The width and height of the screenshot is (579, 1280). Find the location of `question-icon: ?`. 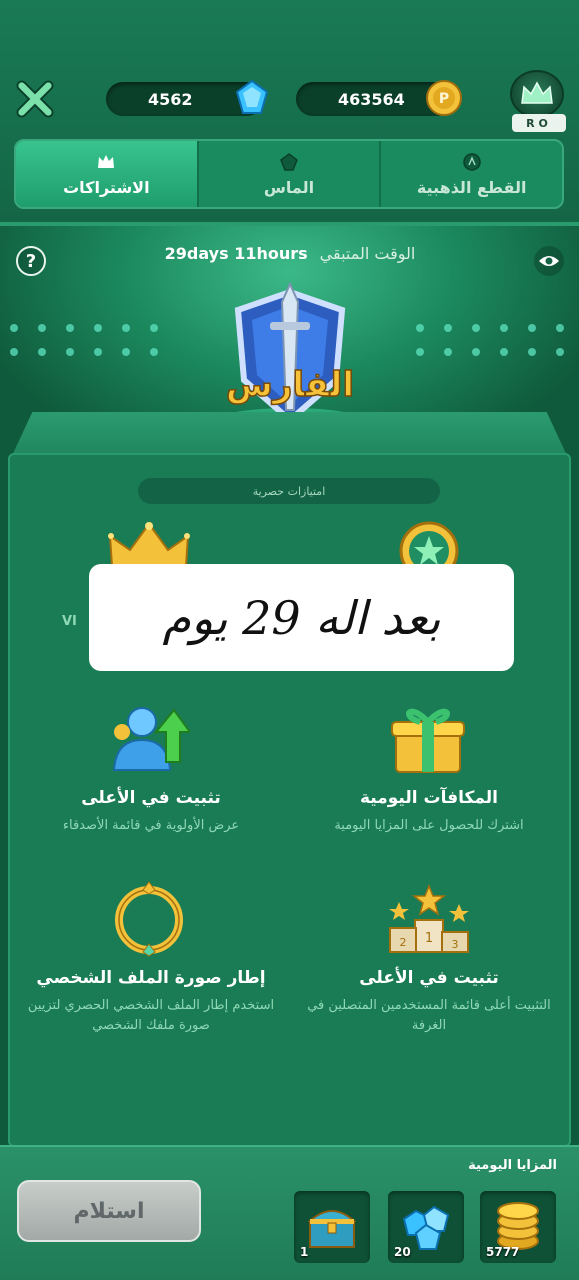

question-icon: ? is located at coordinates (31, 261).